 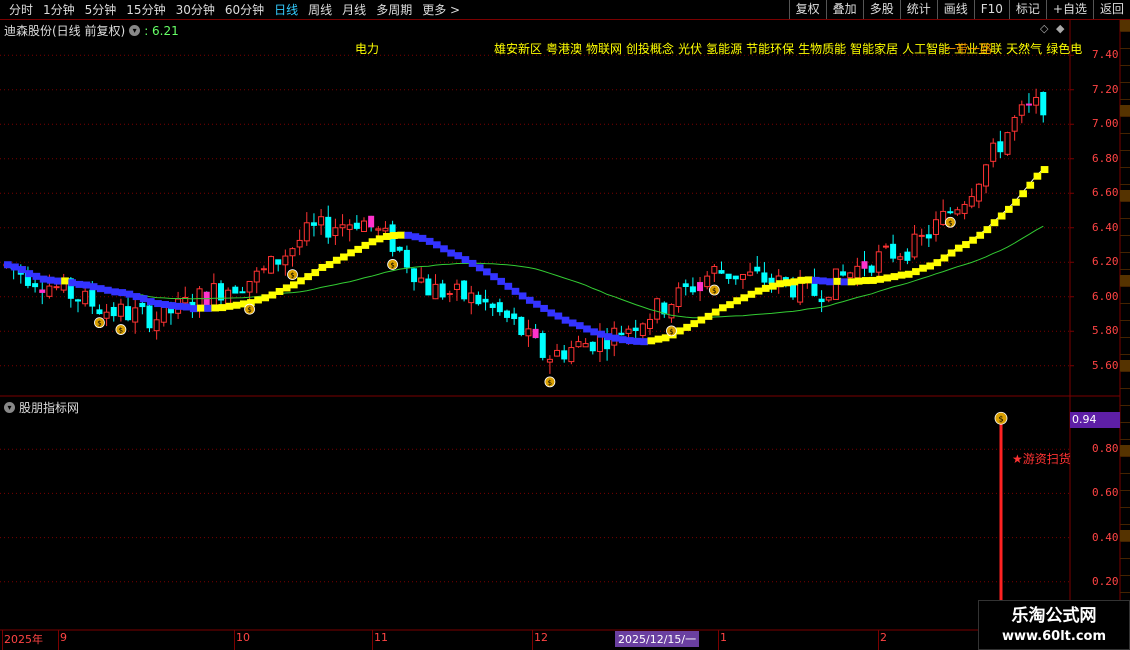 What do you see at coordinates (1054, 616) in the screenshot?
I see `watermark-title: 乐淘公式网` at bounding box center [1054, 616].